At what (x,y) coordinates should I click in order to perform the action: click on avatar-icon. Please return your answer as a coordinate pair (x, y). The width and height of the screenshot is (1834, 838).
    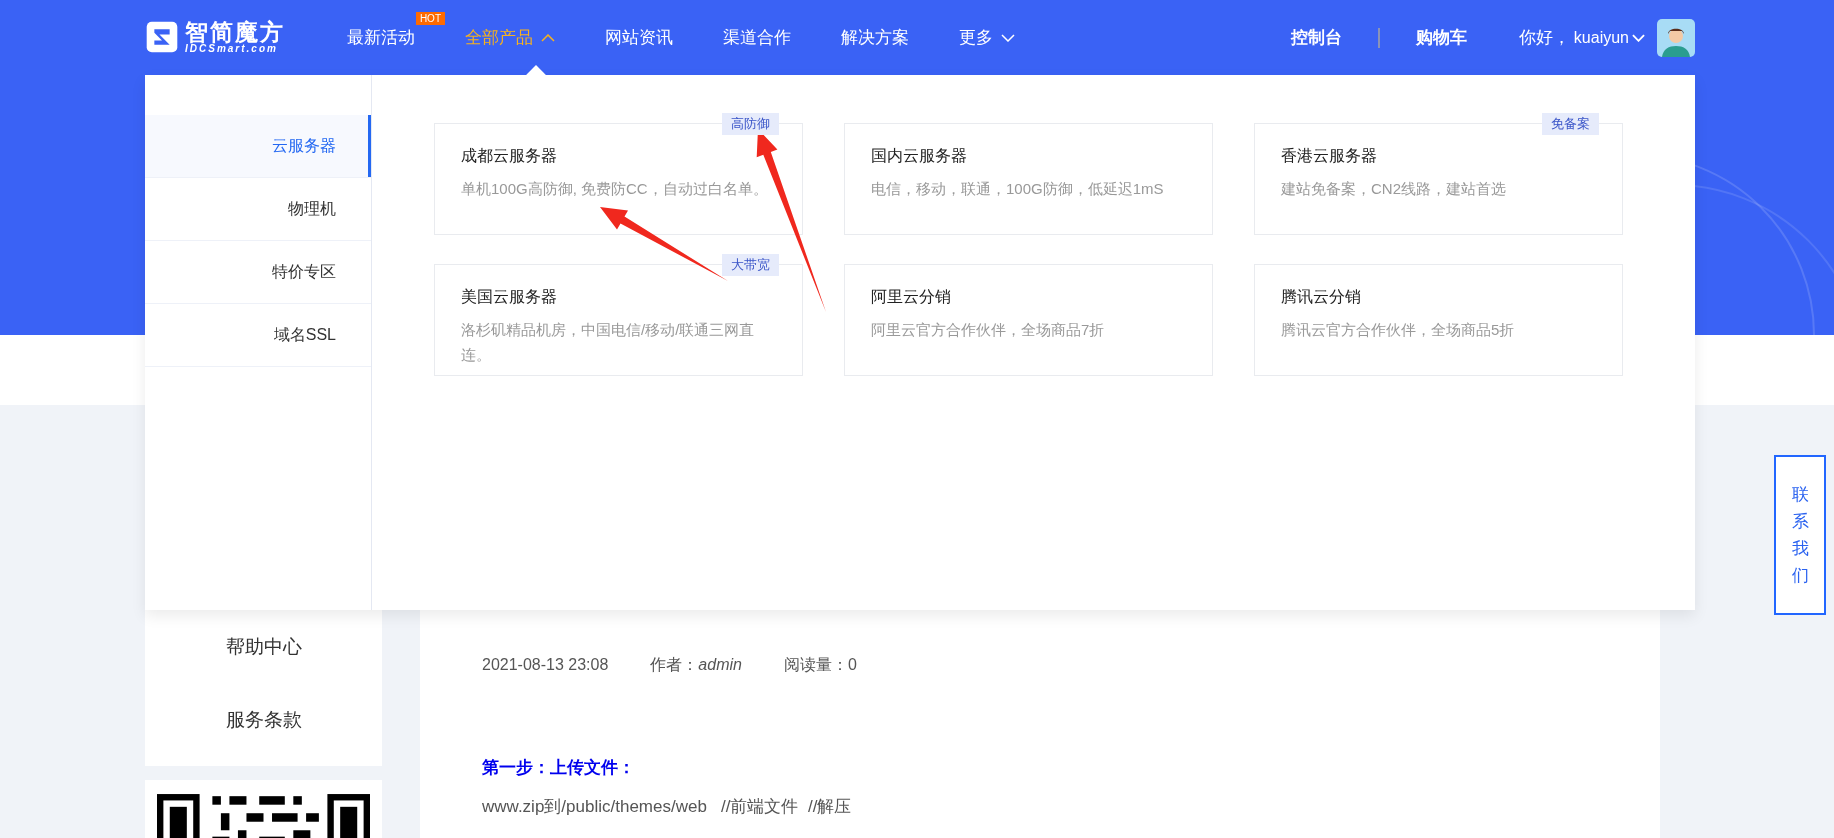
    Looking at the image, I should click on (1676, 37).